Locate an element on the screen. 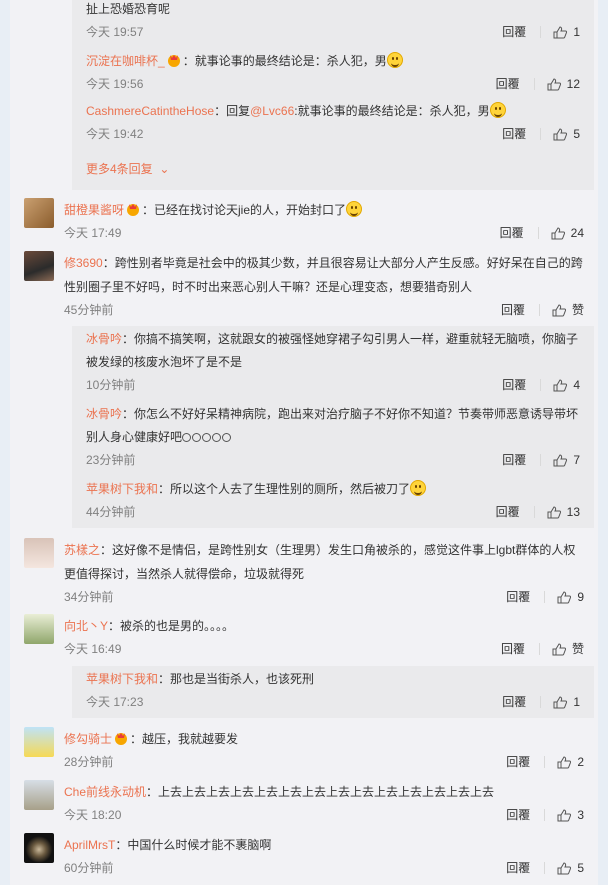  comment-time: 今天 18:20 is located at coordinates (93, 815).